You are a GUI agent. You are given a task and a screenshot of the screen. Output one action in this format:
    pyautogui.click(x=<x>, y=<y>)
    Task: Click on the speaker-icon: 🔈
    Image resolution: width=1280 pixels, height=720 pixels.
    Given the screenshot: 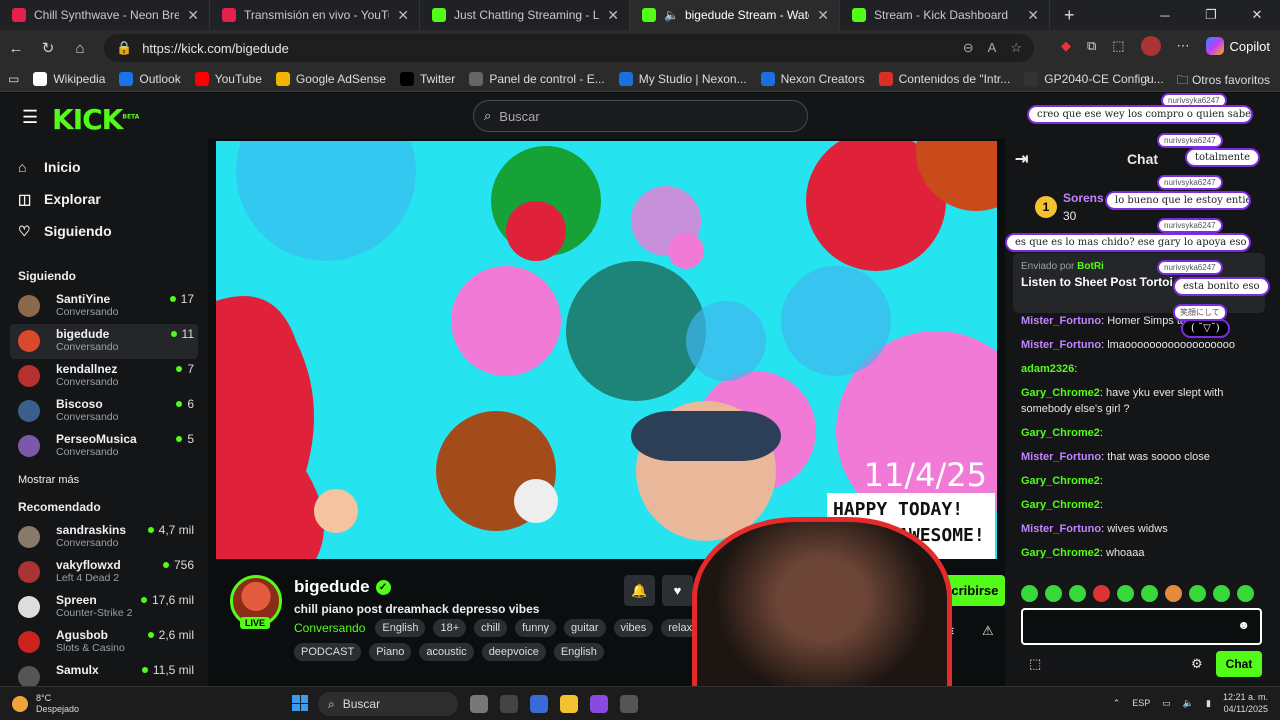 What is the action you would take?
    pyautogui.click(x=671, y=15)
    